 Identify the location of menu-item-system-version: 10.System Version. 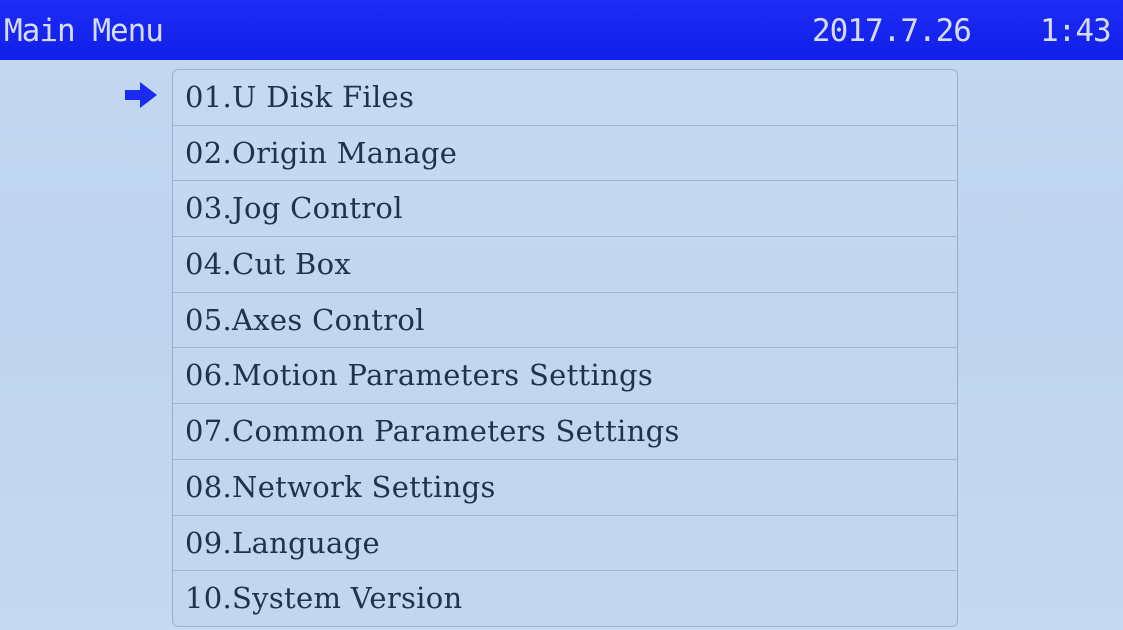
(565, 599).